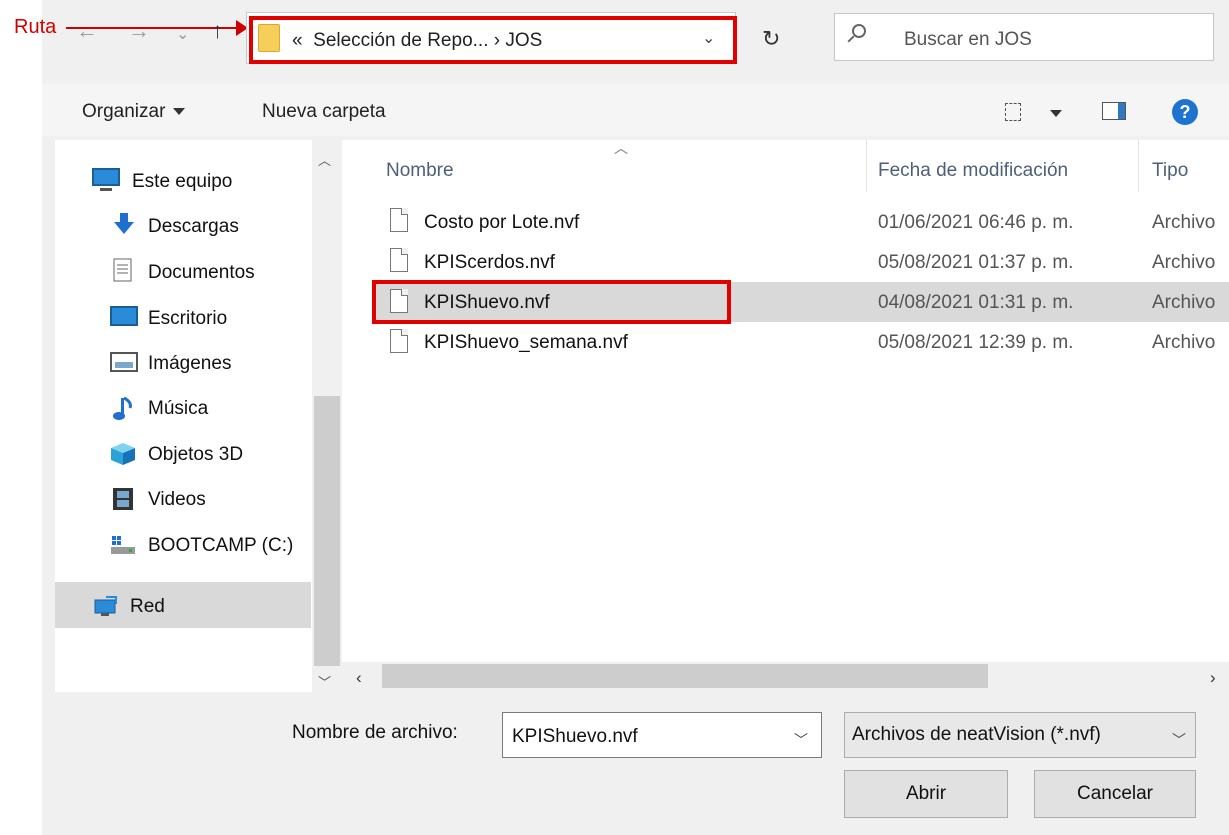 This screenshot has height=835, width=1229. Describe the element at coordinates (1170, 171) in the screenshot. I see `column-header-type: Tipo` at that location.